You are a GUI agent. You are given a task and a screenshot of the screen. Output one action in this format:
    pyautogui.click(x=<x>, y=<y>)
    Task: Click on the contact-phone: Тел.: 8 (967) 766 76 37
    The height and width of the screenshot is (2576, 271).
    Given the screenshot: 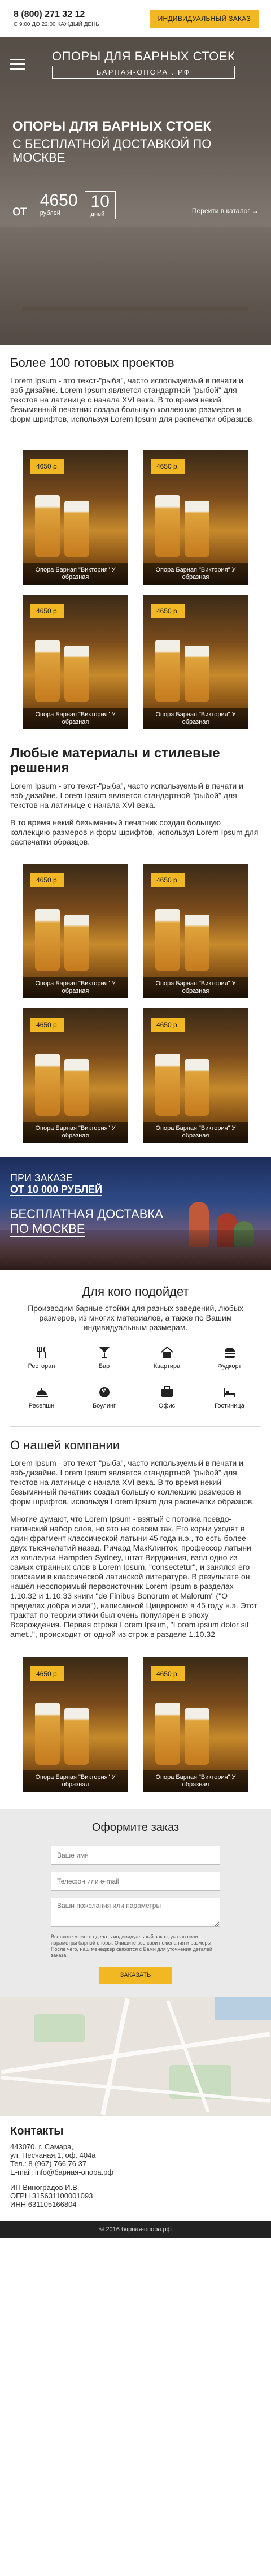 What is the action you would take?
    pyautogui.click(x=135, y=2163)
    